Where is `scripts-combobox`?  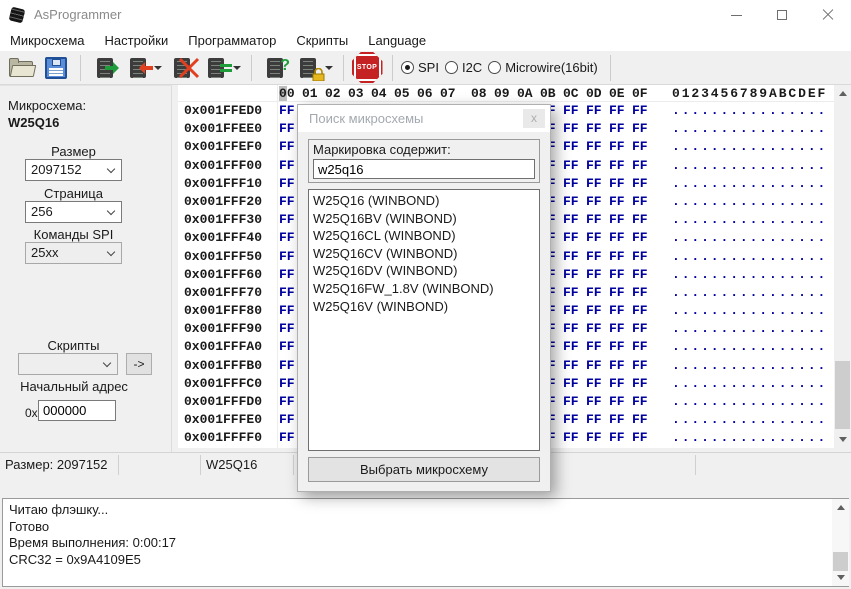
scripts-combobox is located at coordinates (68, 364).